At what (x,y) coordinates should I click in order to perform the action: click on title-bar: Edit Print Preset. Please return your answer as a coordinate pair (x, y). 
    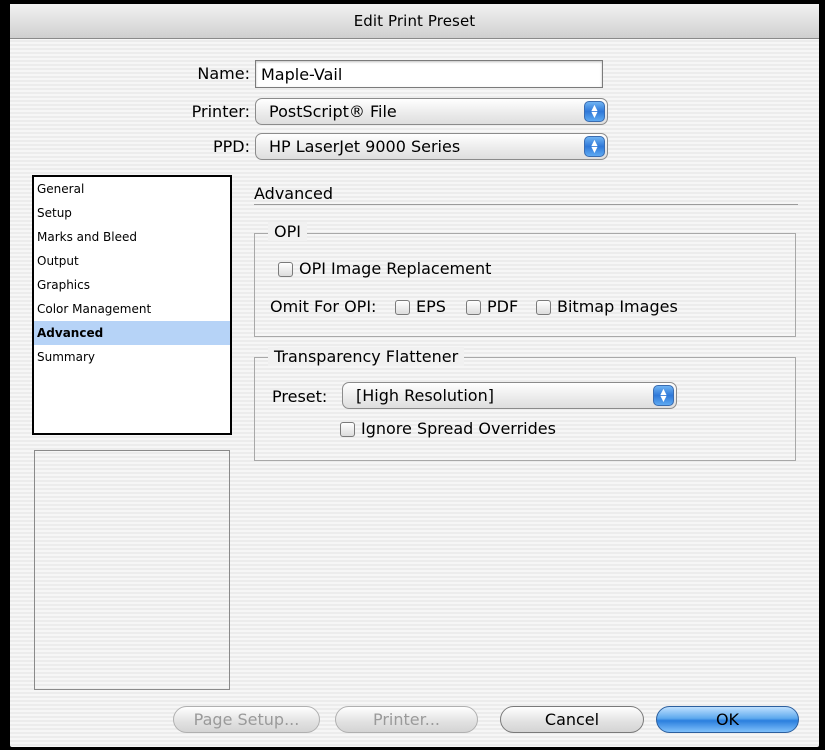
    Looking at the image, I should click on (414, 21).